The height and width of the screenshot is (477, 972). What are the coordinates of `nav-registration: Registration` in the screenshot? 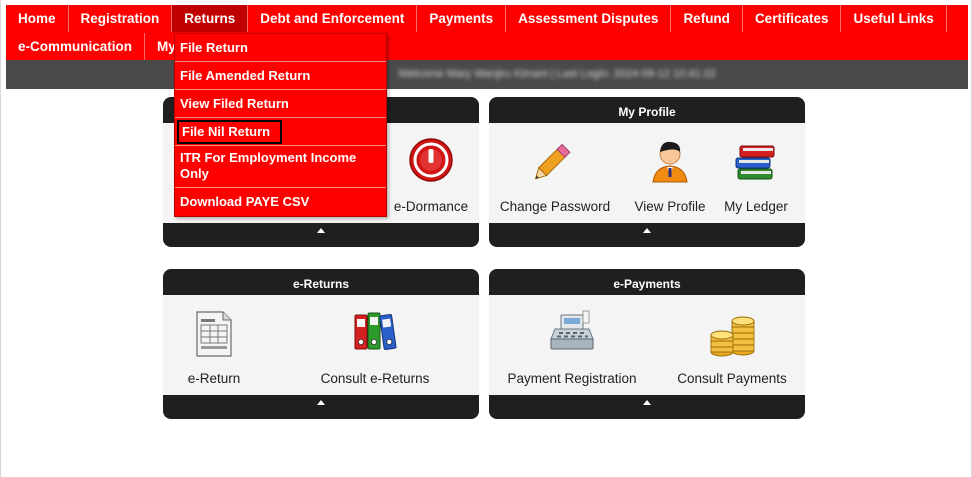 It's located at (121, 18).